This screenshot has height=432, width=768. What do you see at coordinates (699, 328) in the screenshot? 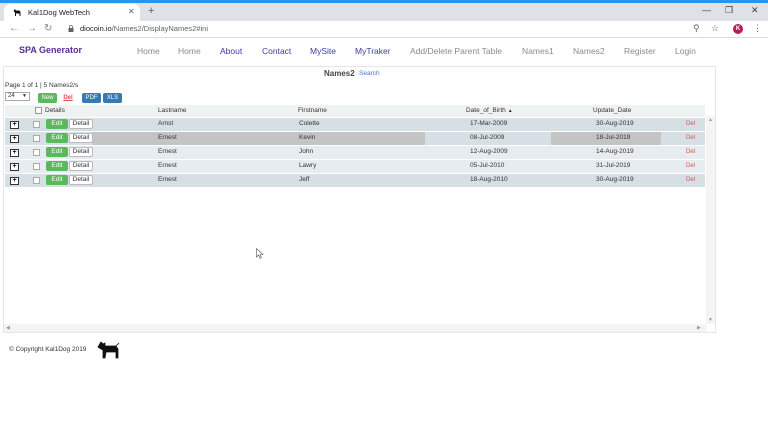
I see `scroll-right-icon: ▶` at bounding box center [699, 328].